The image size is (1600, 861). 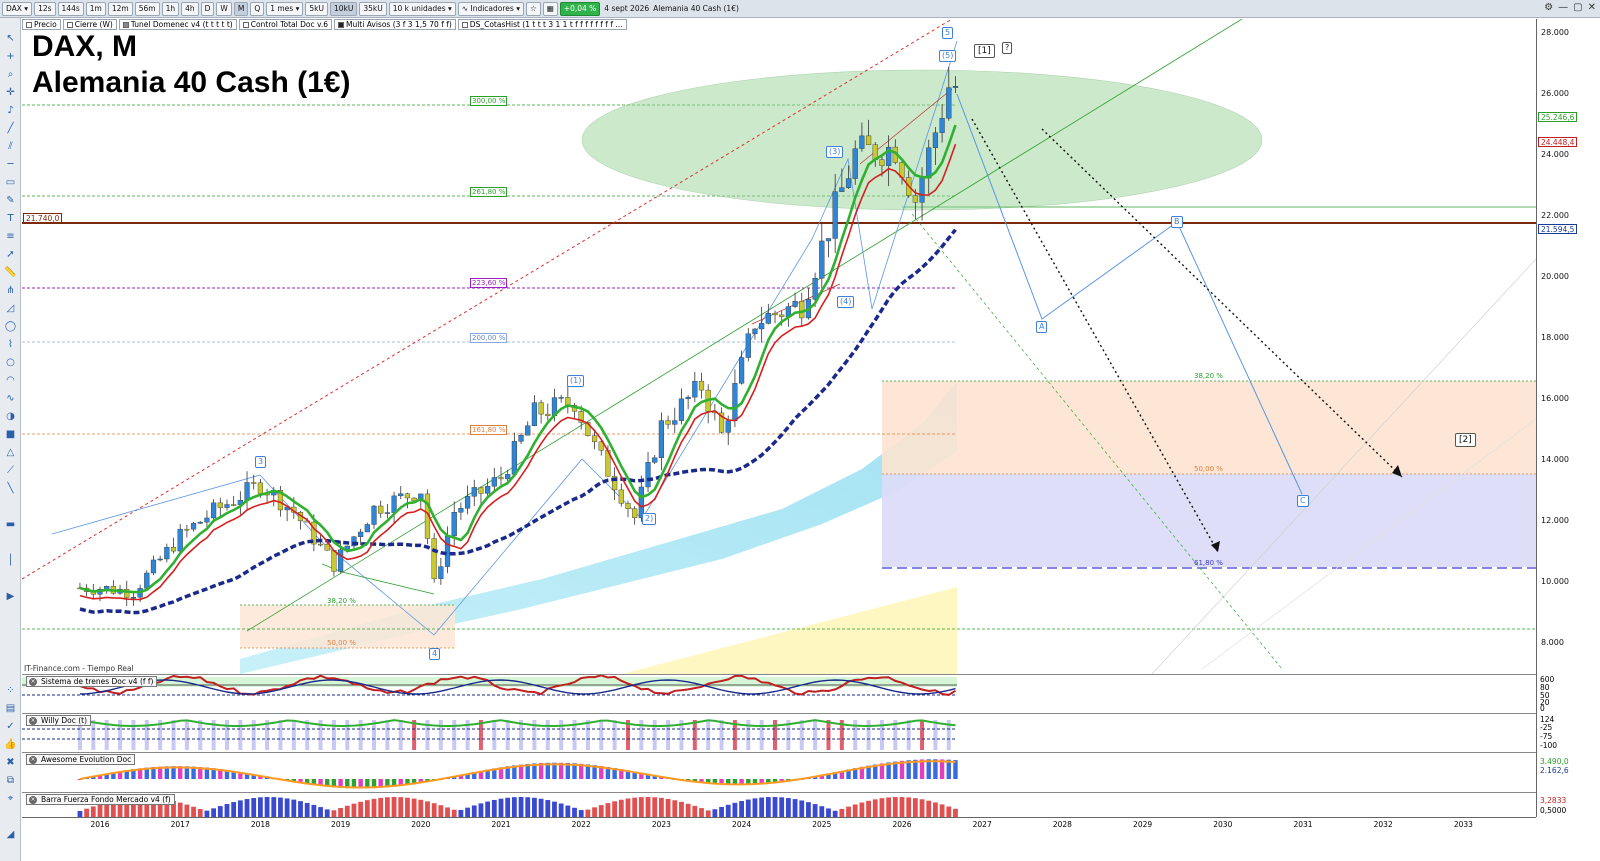 What do you see at coordinates (10, 56) in the screenshot?
I see `zoom-in-icon: +` at bounding box center [10, 56].